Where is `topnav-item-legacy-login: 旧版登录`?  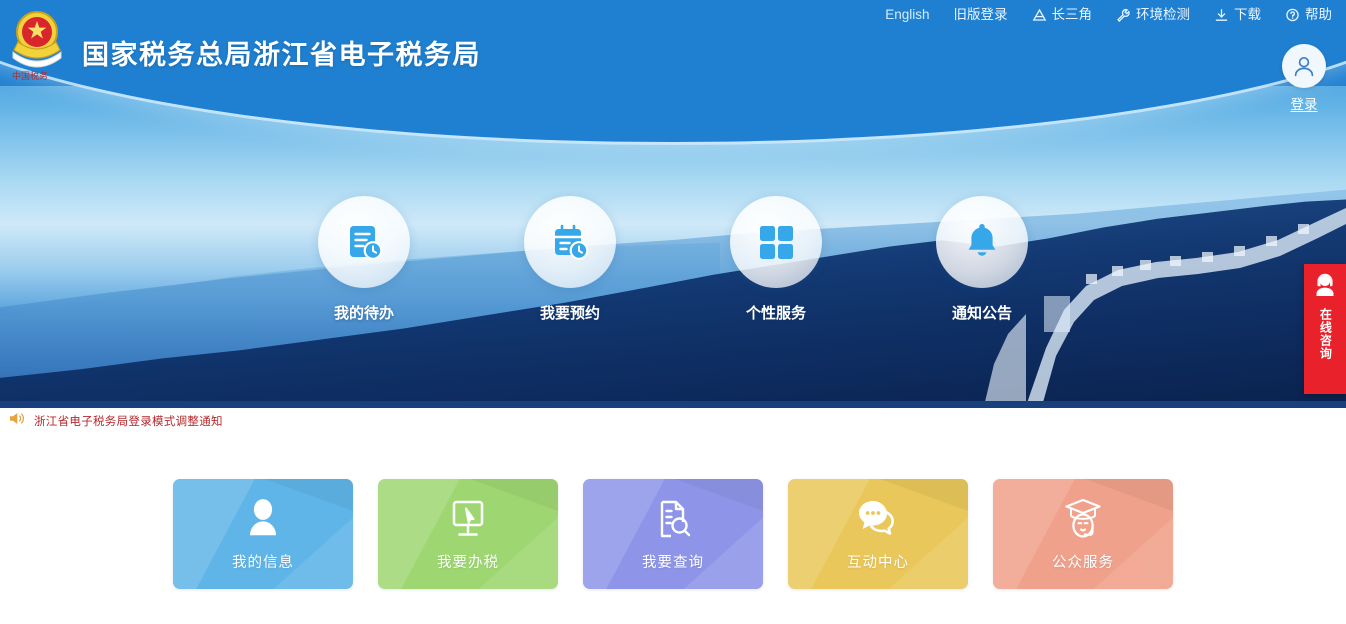 topnav-item-legacy-login: 旧版登录 is located at coordinates (981, 15).